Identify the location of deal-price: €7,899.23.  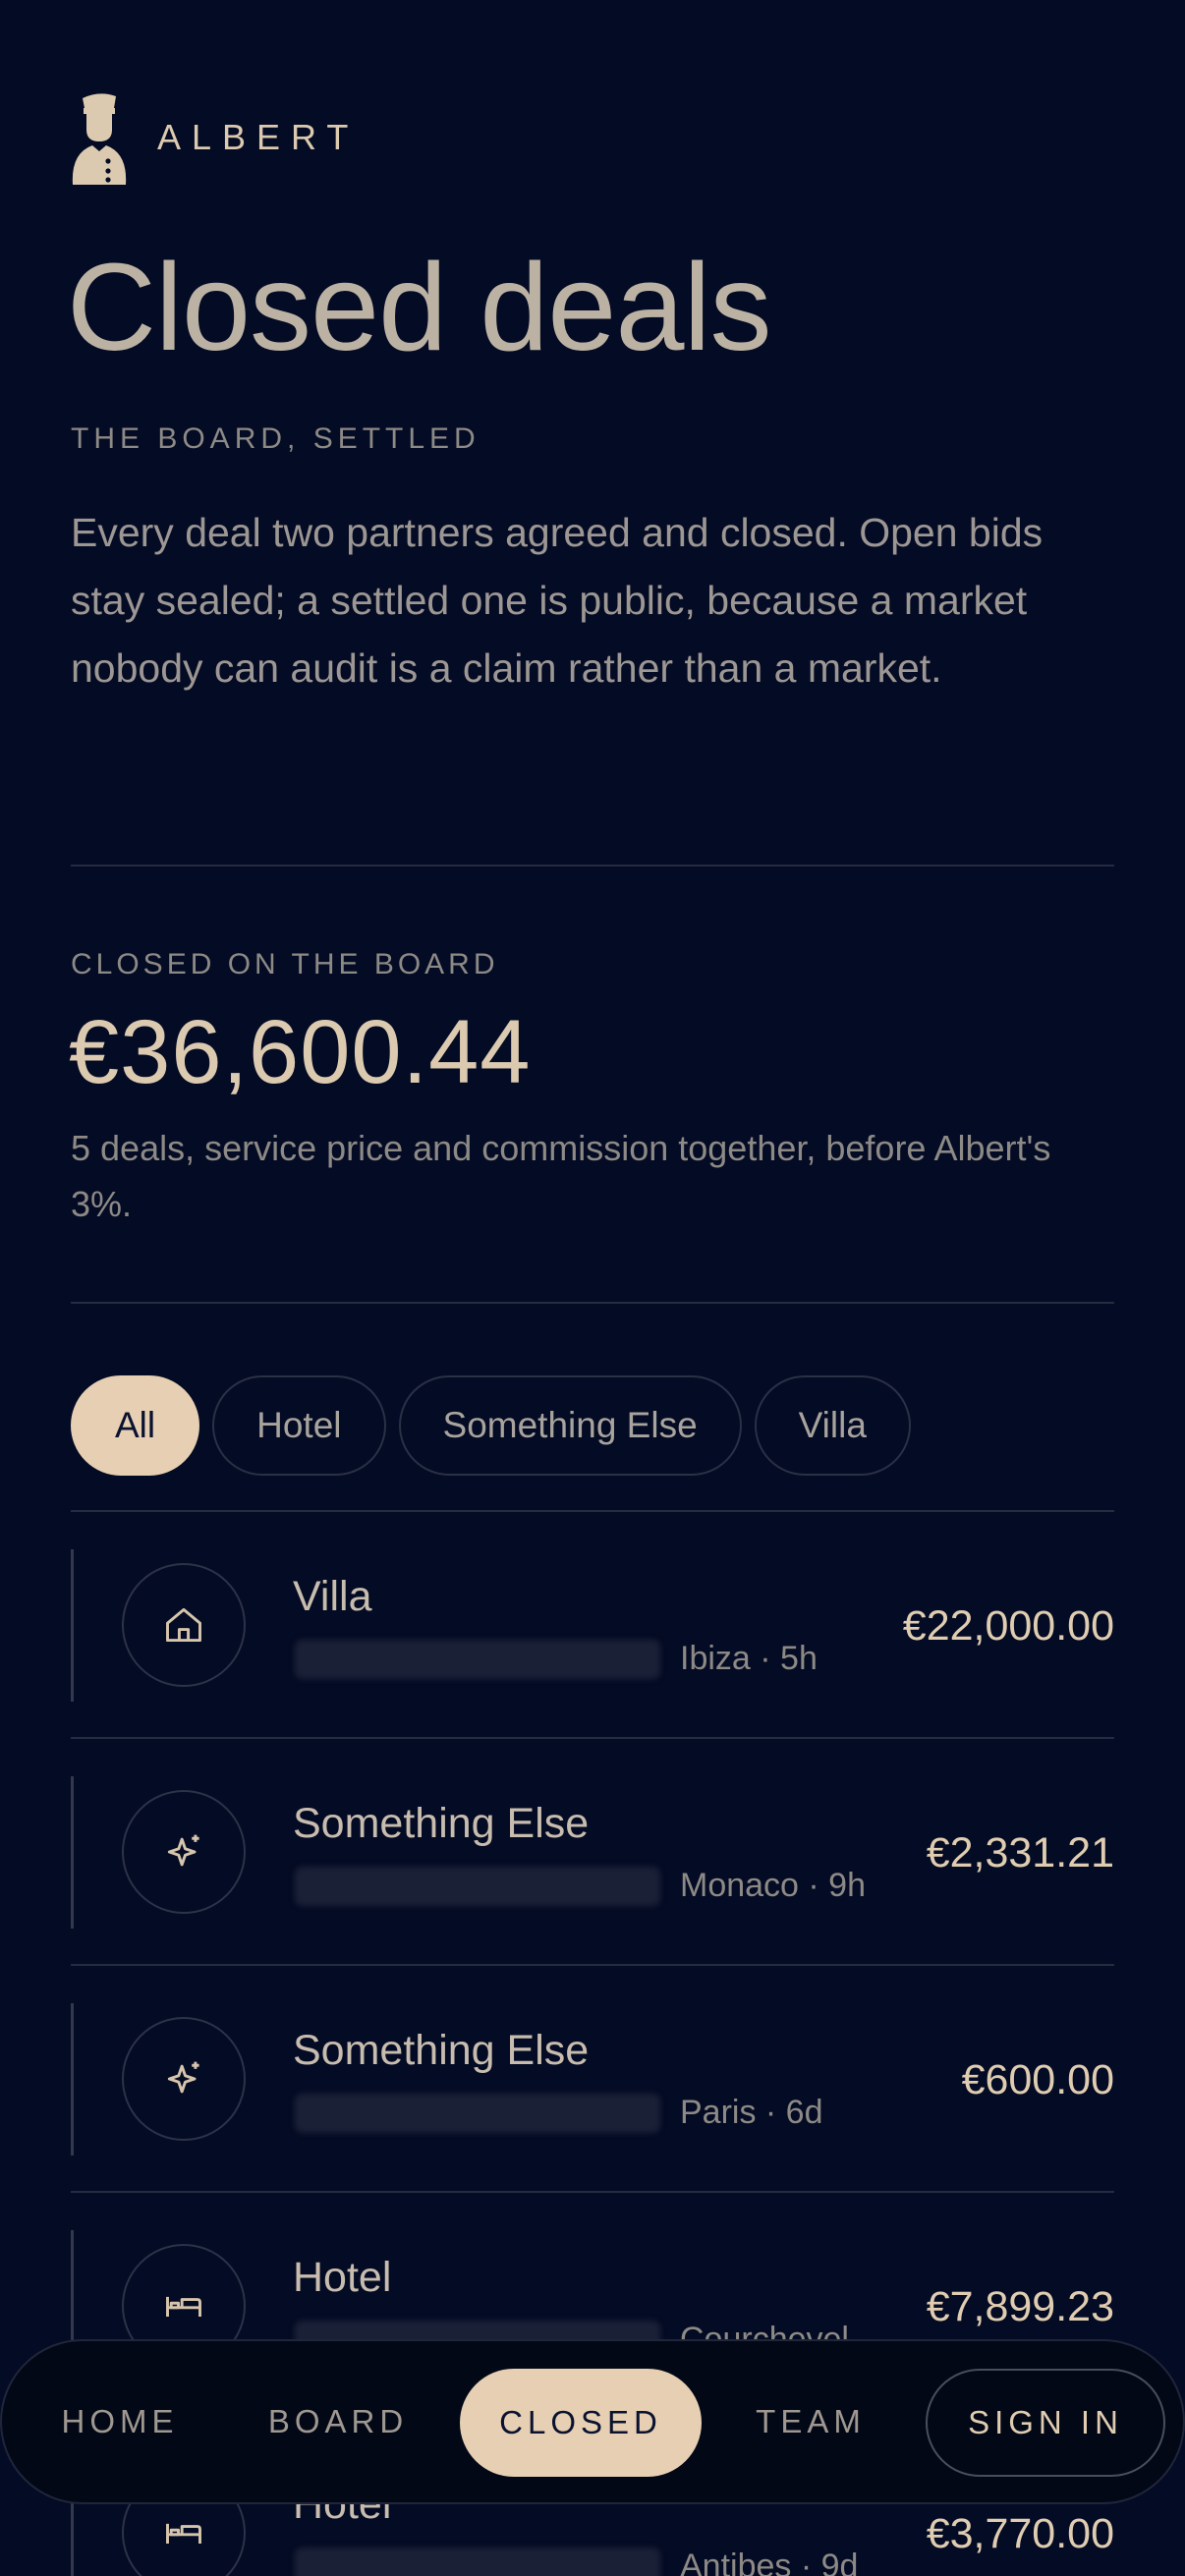
(1020, 2306).